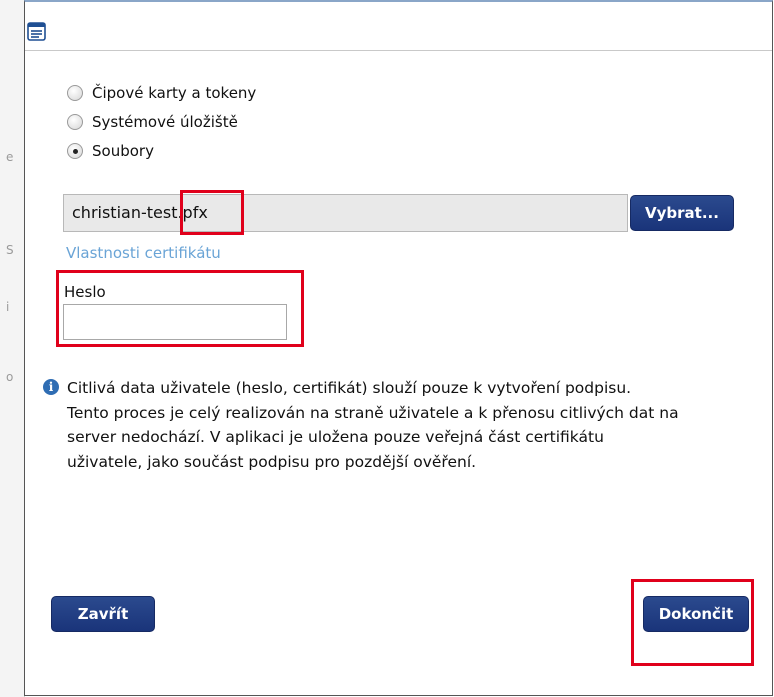 The width and height of the screenshot is (774, 697). What do you see at coordinates (75, 151) in the screenshot?
I see `radio-checked-icon` at bounding box center [75, 151].